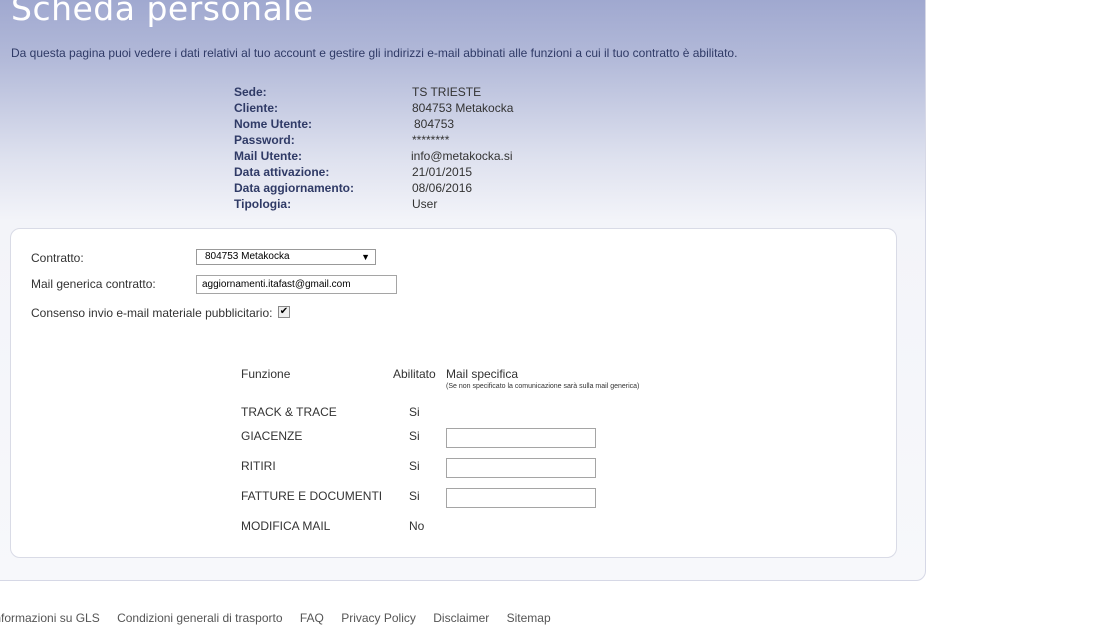 The height and width of the screenshot is (631, 1098). Describe the element at coordinates (266, 374) in the screenshot. I see `header-funzione: Funzione` at that location.